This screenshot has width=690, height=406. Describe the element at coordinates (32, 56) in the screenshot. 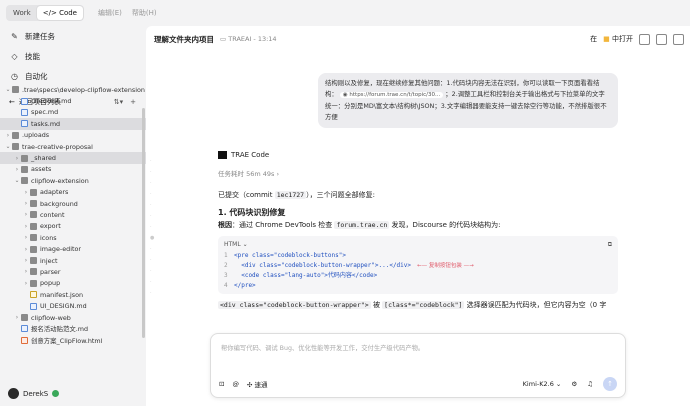

I see `sidebar-item-label: 技能` at that location.